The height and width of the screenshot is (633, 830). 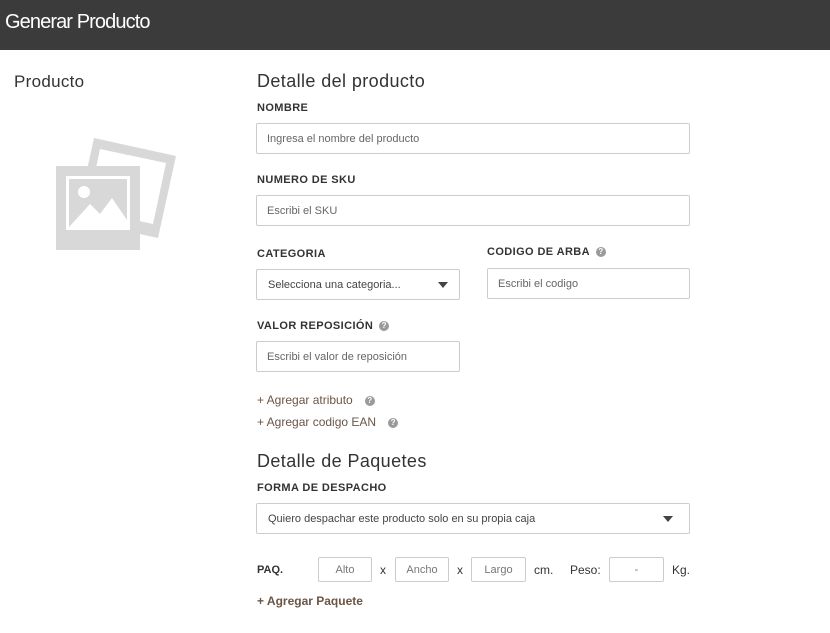 What do you see at coordinates (341, 81) in the screenshot?
I see `product-detail-title: Detalle del producto` at bounding box center [341, 81].